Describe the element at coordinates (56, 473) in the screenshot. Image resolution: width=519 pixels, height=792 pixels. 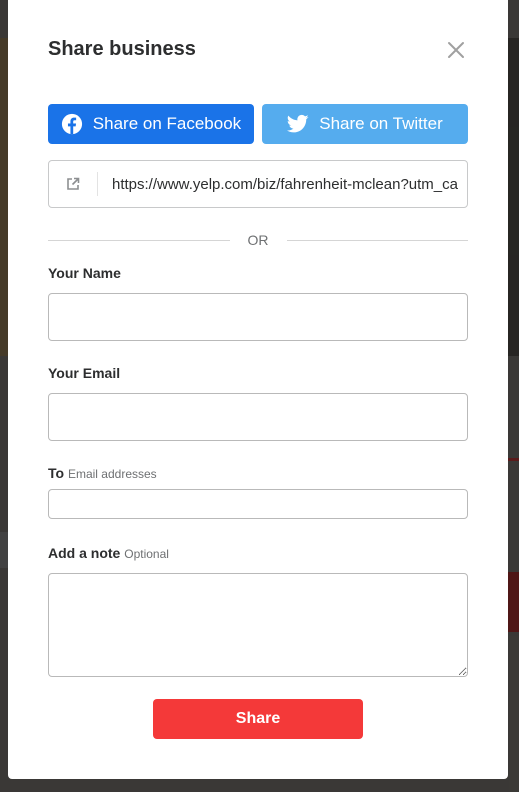
I see `to-label: To` at that location.